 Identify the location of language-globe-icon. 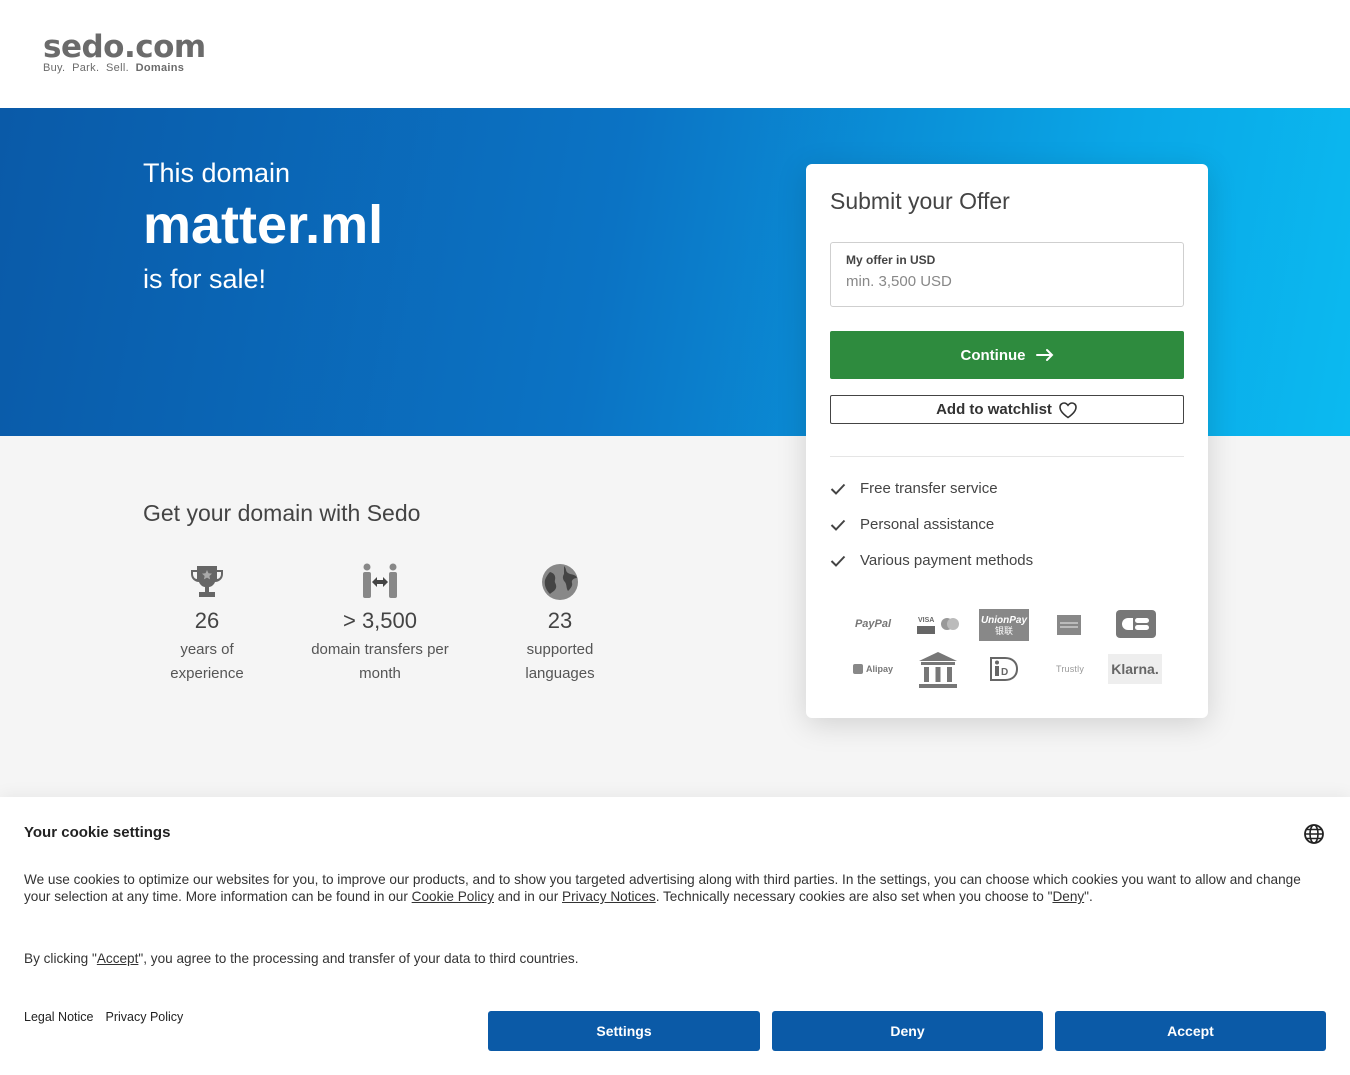
(1314, 834).